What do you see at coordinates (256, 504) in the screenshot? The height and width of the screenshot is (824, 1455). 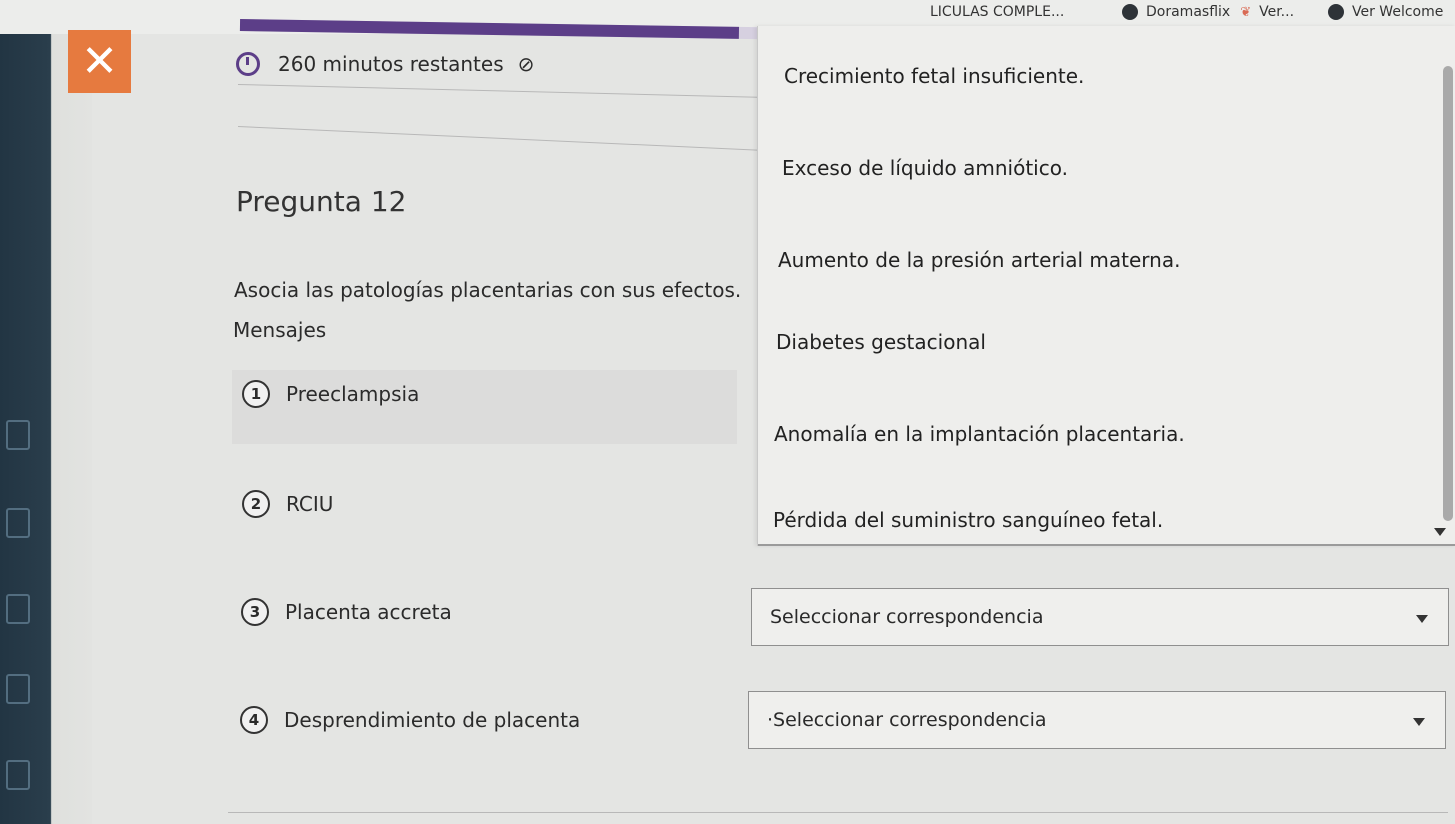 I see `item-number: 2` at bounding box center [256, 504].